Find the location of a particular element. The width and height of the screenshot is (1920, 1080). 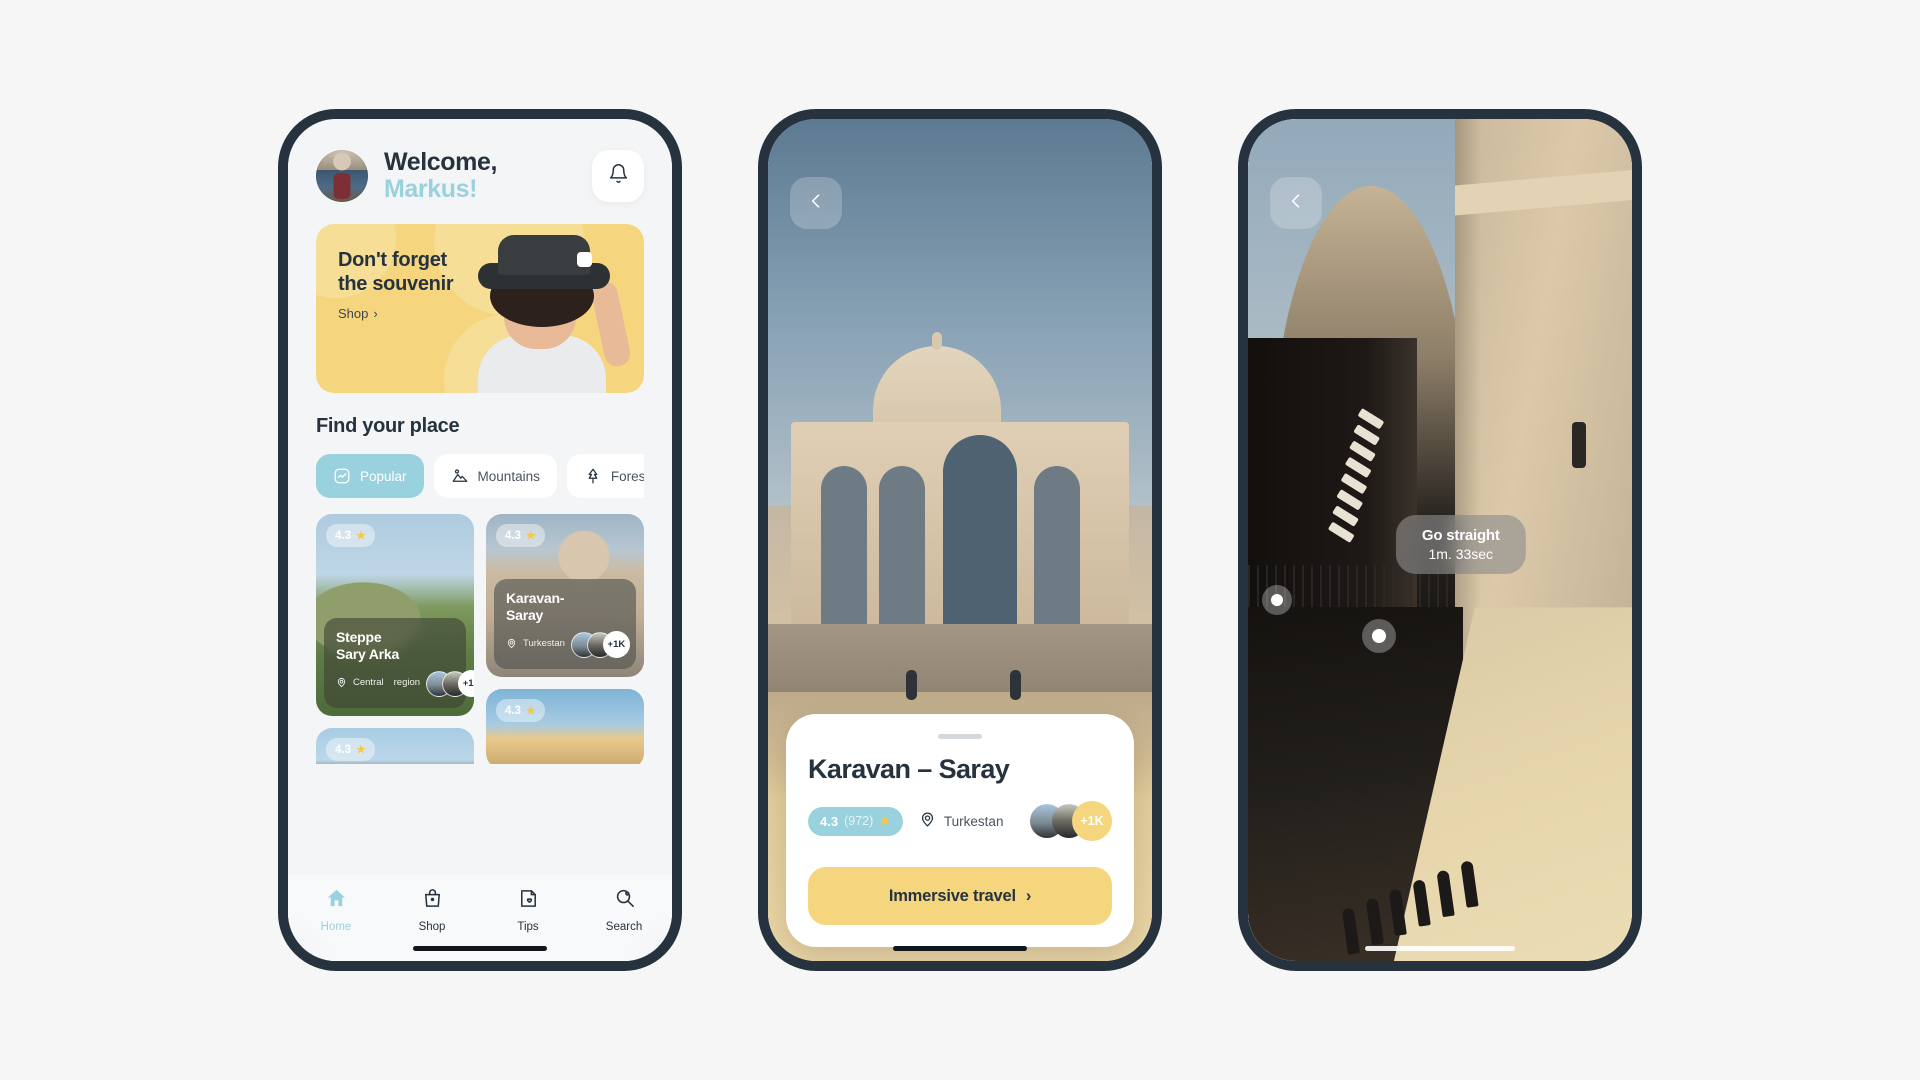

chip-mountains: Mountains is located at coordinates (495, 476).